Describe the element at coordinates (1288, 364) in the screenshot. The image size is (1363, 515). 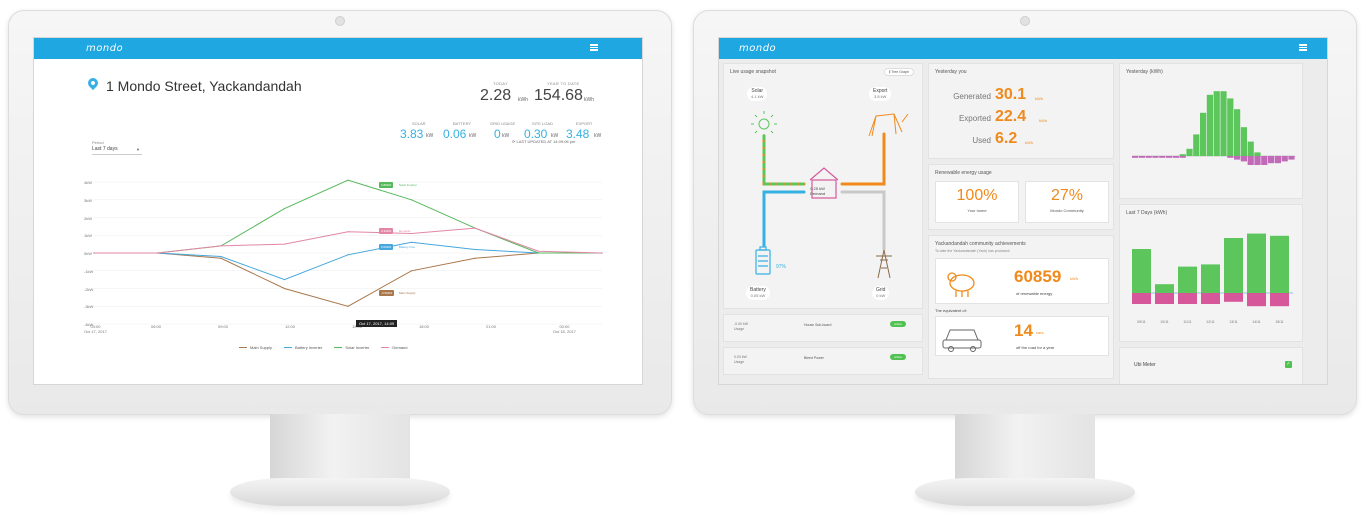
I see `check-icon: ✓` at that location.